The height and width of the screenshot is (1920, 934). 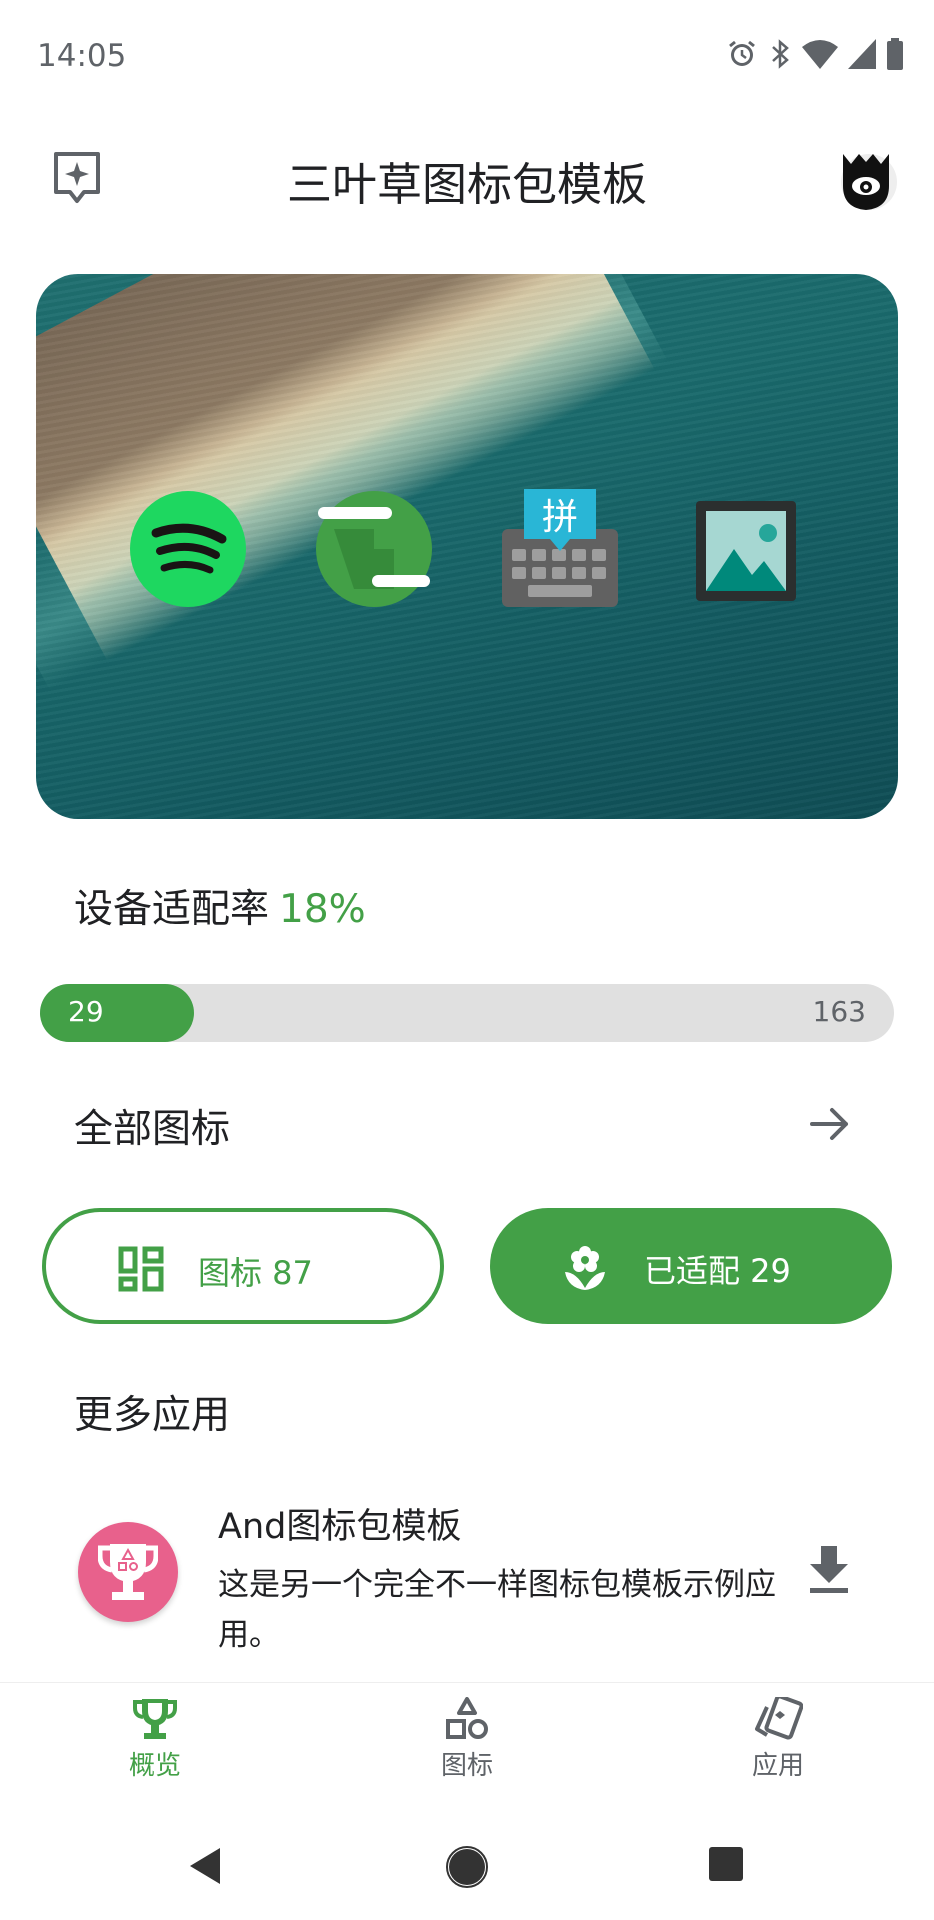 I want to click on adaptation-rate: 设备适配率 18%, so click(x=220, y=906).